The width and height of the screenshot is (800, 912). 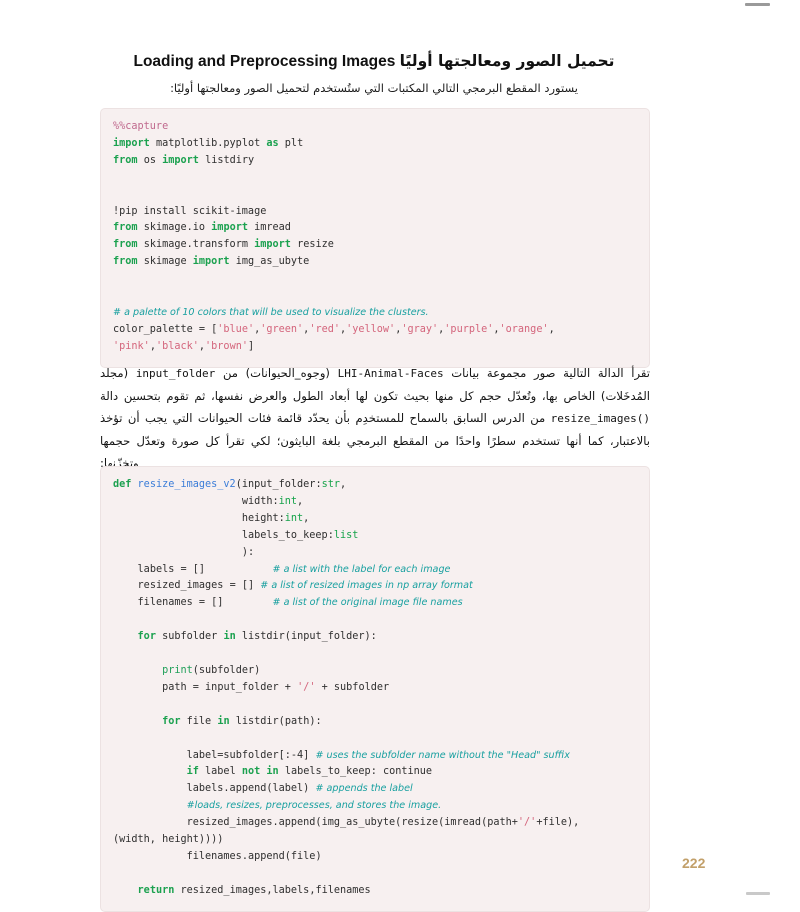 What do you see at coordinates (288, 501) in the screenshot?
I see `code-token-type-int-1: int` at bounding box center [288, 501].